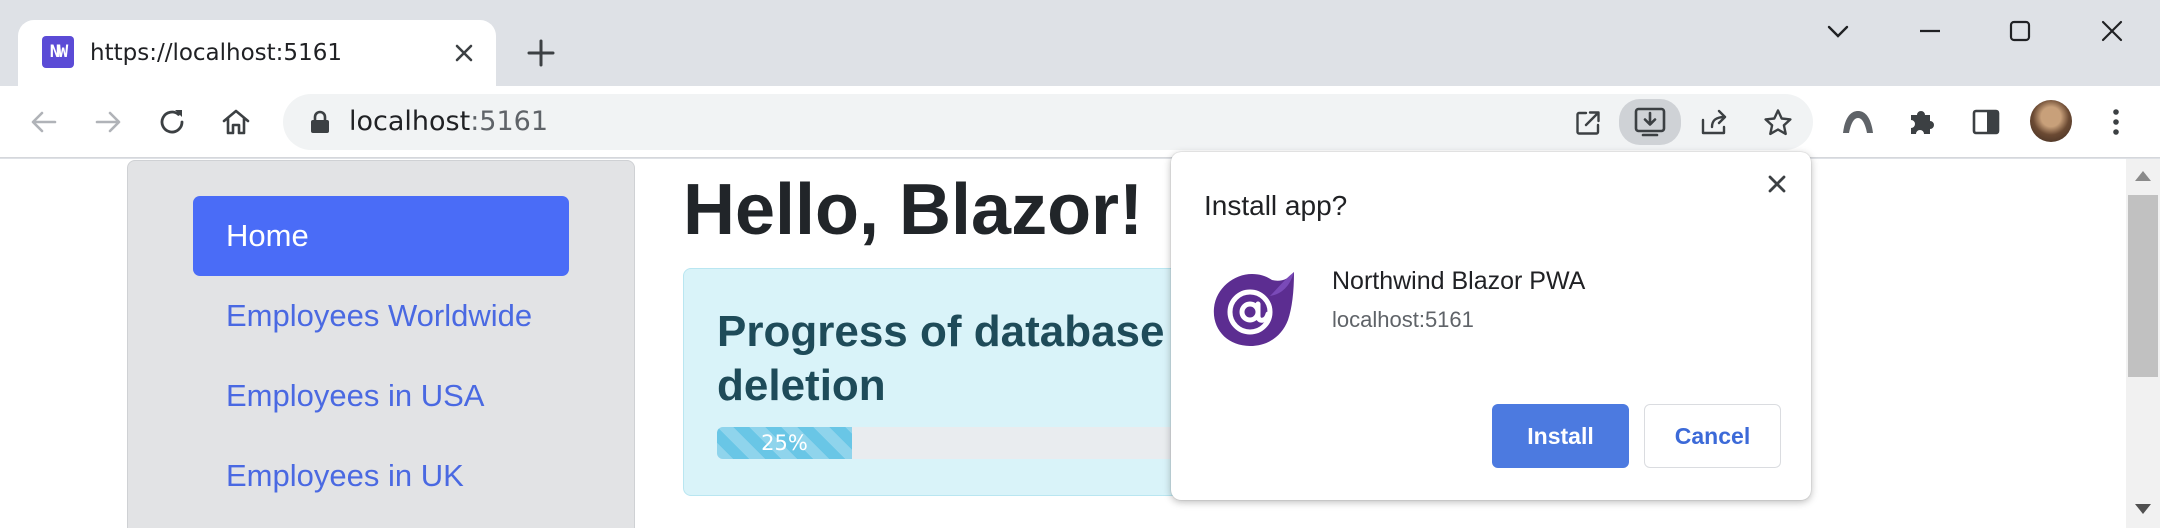 The width and height of the screenshot is (2160, 528). Describe the element at coordinates (509, 121) in the screenshot. I see `url-port: :5161` at that location.